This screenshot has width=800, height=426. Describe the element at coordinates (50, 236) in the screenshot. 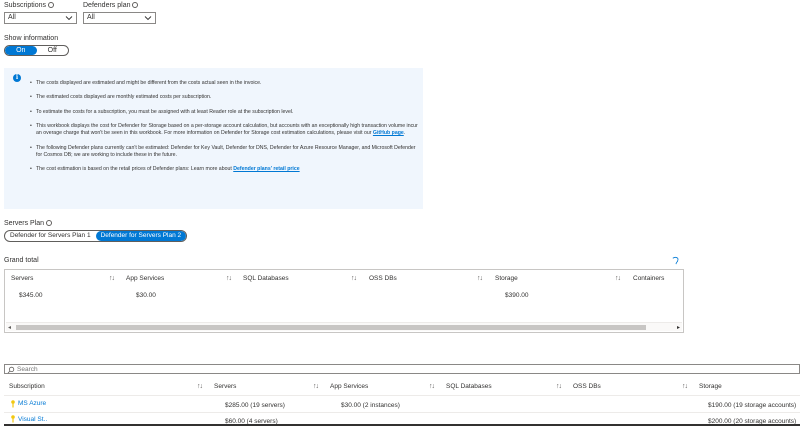

I see `servers-plan-1-option: Defender for Servers Plan 1` at that location.